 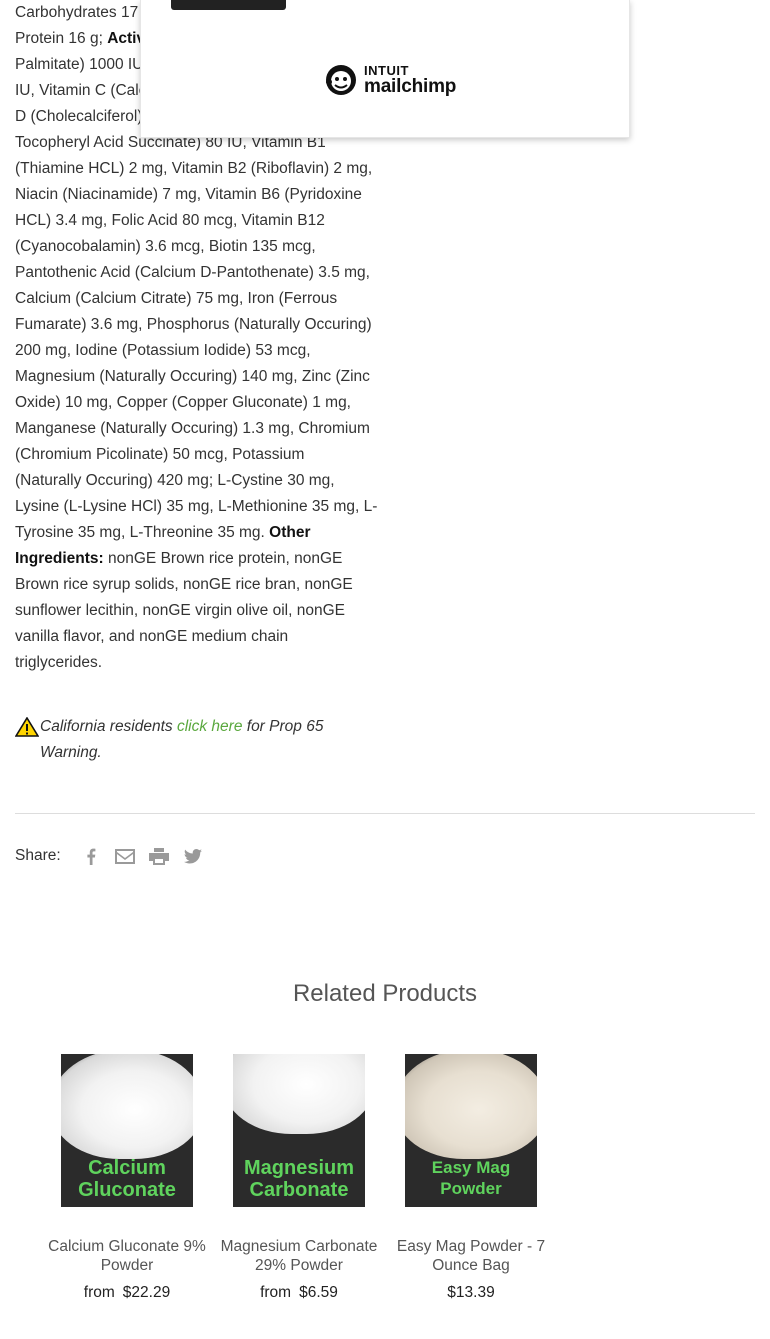 I want to click on product-name: Calcium Gluconate 9% Powder, so click(x=127, y=1256).